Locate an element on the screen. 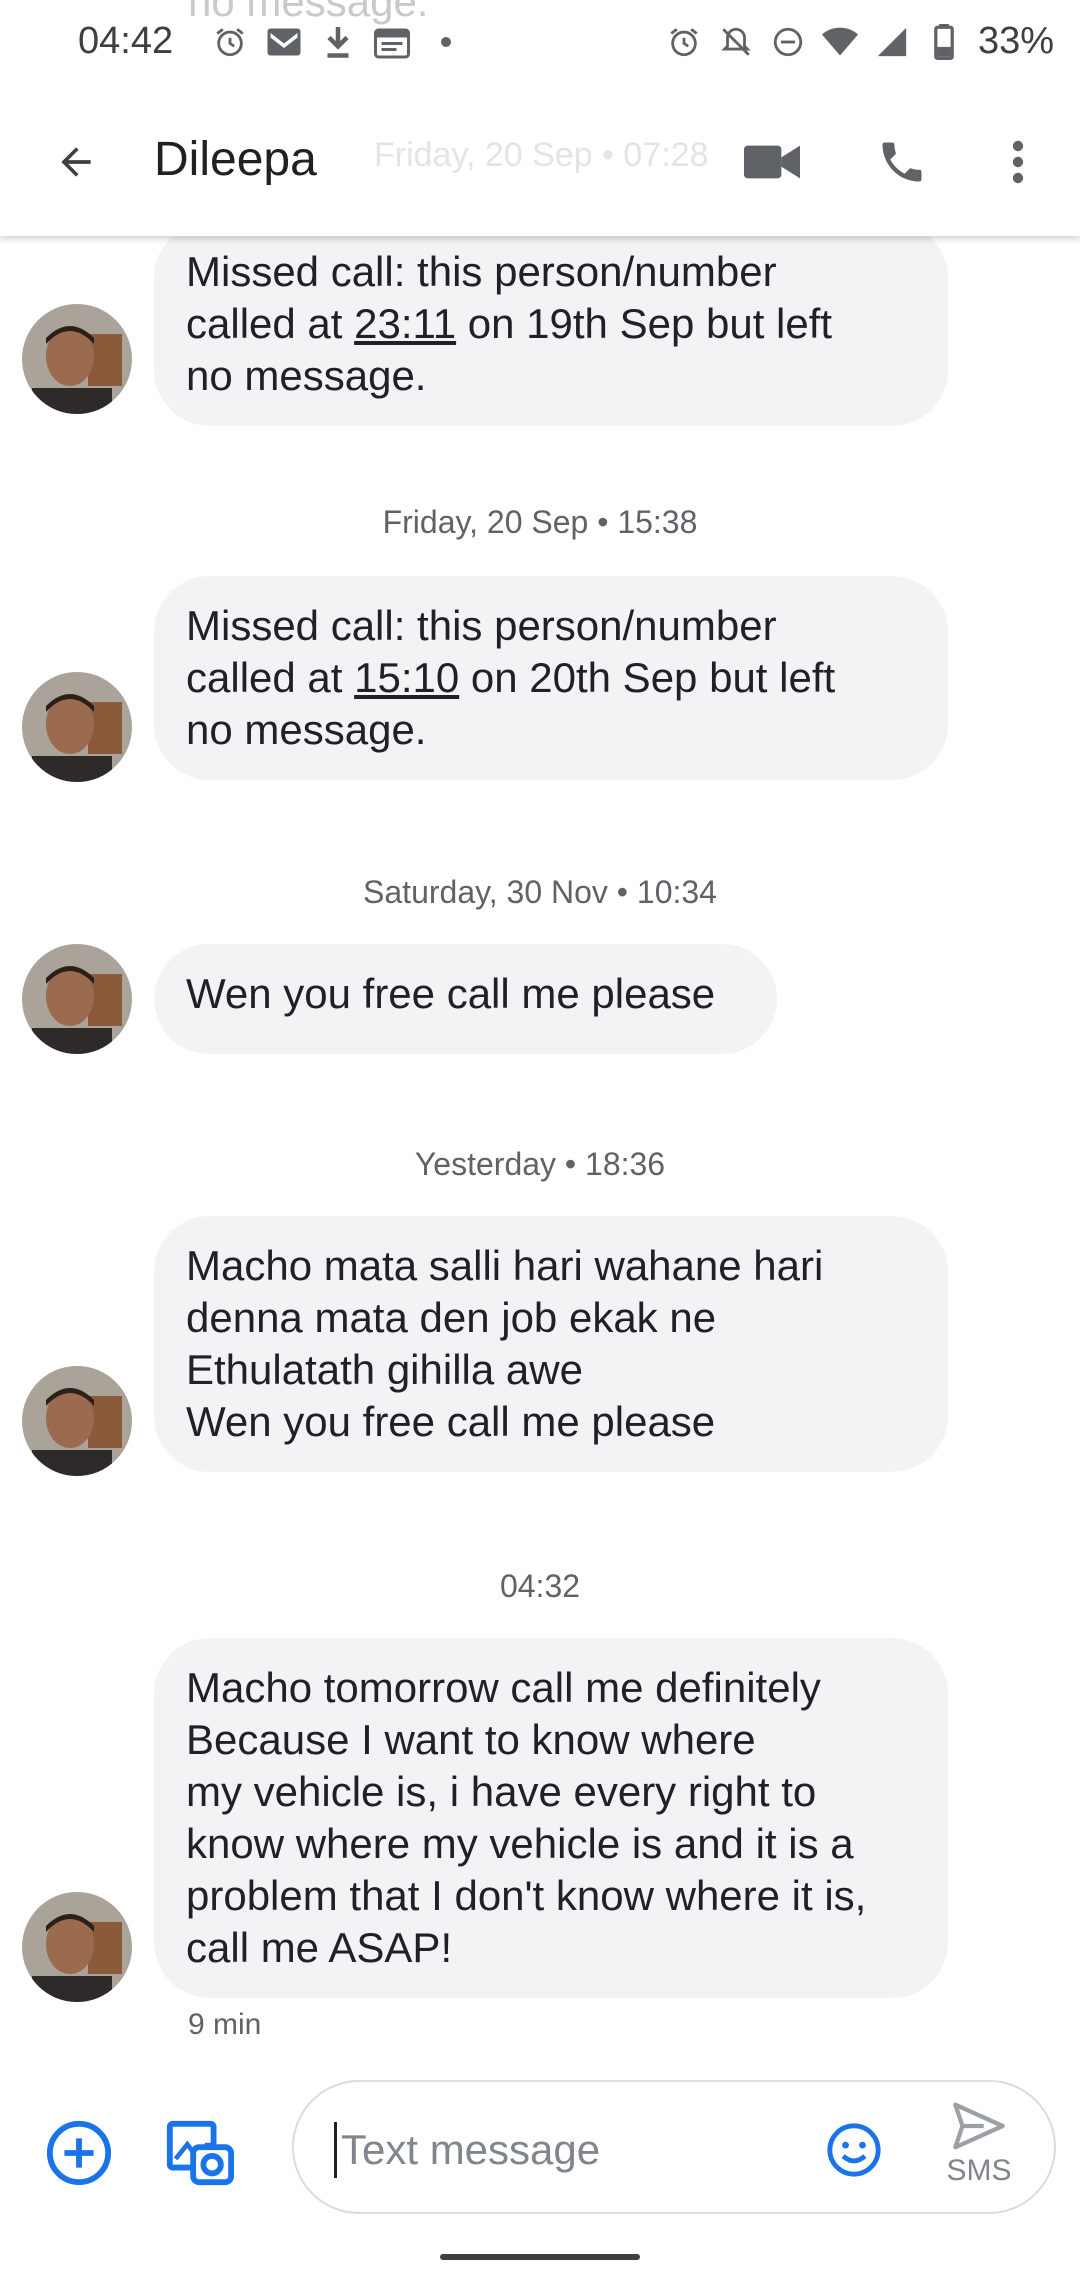 This screenshot has height=2280, width=1080. add-circle-icon is located at coordinates (79, 2153).